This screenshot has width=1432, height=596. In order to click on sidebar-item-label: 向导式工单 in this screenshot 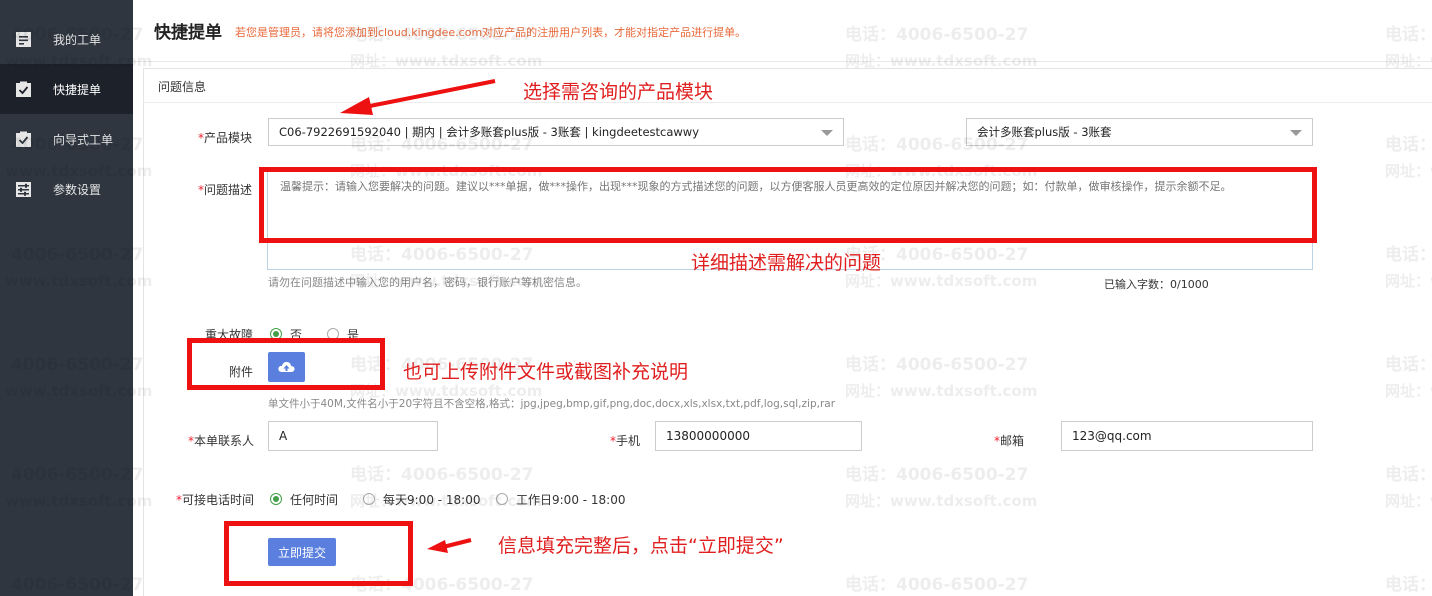, I will do `click(83, 139)`.